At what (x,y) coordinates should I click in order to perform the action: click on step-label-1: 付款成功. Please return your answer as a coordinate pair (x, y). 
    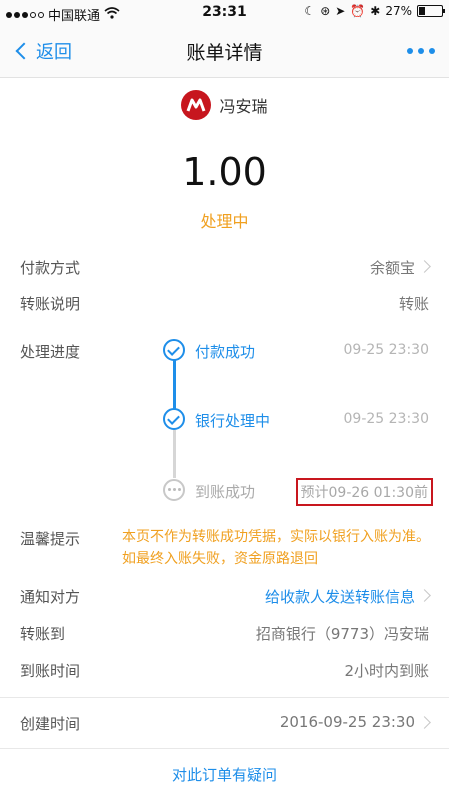
    Looking at the image, I should click on (225, 352).